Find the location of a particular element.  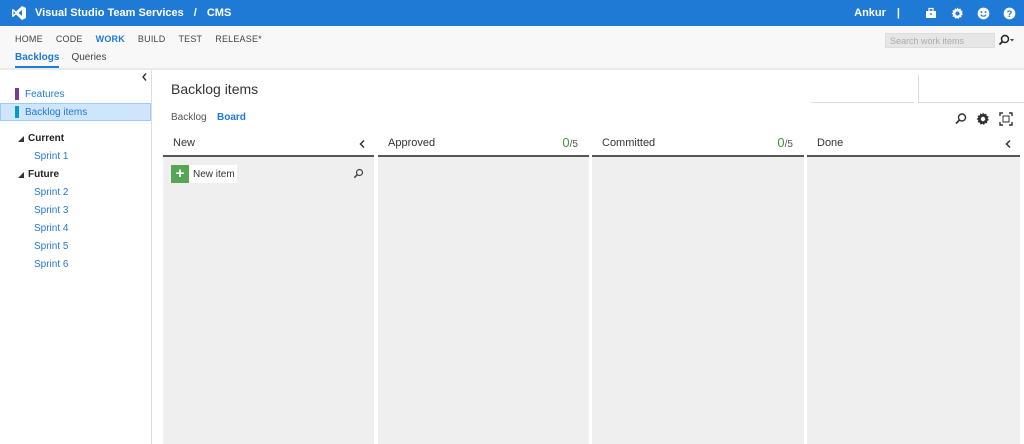

nav-code: CODE is located at coordinates (69, 39).